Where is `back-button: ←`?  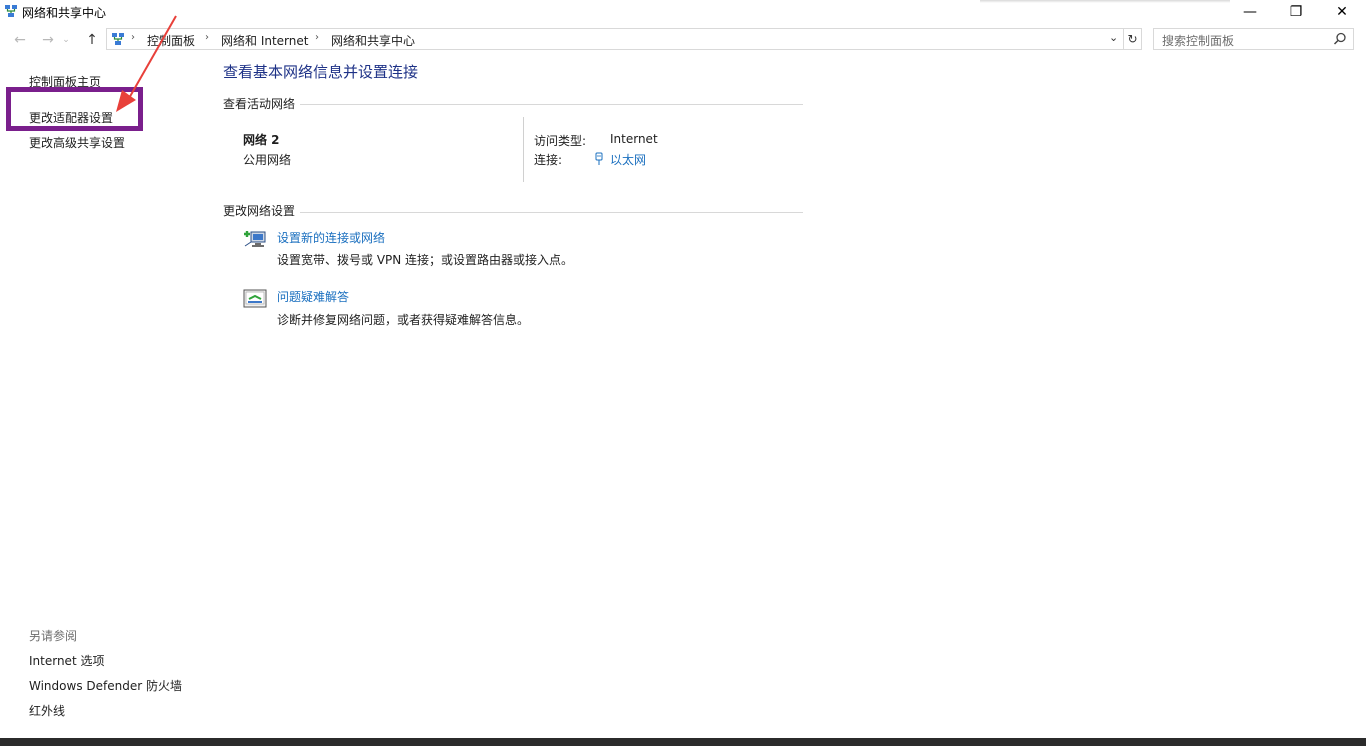
back-button: ← is located at coordinates (20, 40).